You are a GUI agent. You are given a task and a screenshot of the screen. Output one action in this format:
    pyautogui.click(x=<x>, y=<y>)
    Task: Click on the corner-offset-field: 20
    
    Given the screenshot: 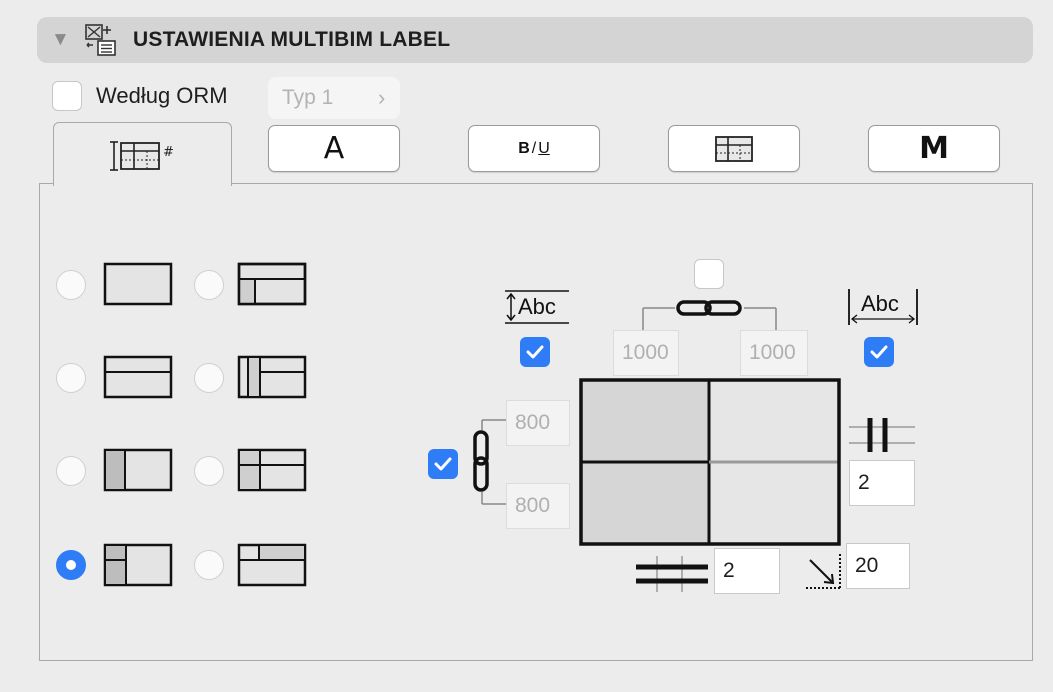 What is the action you would take?
    pyautogui.click(x=878, y=566)
    